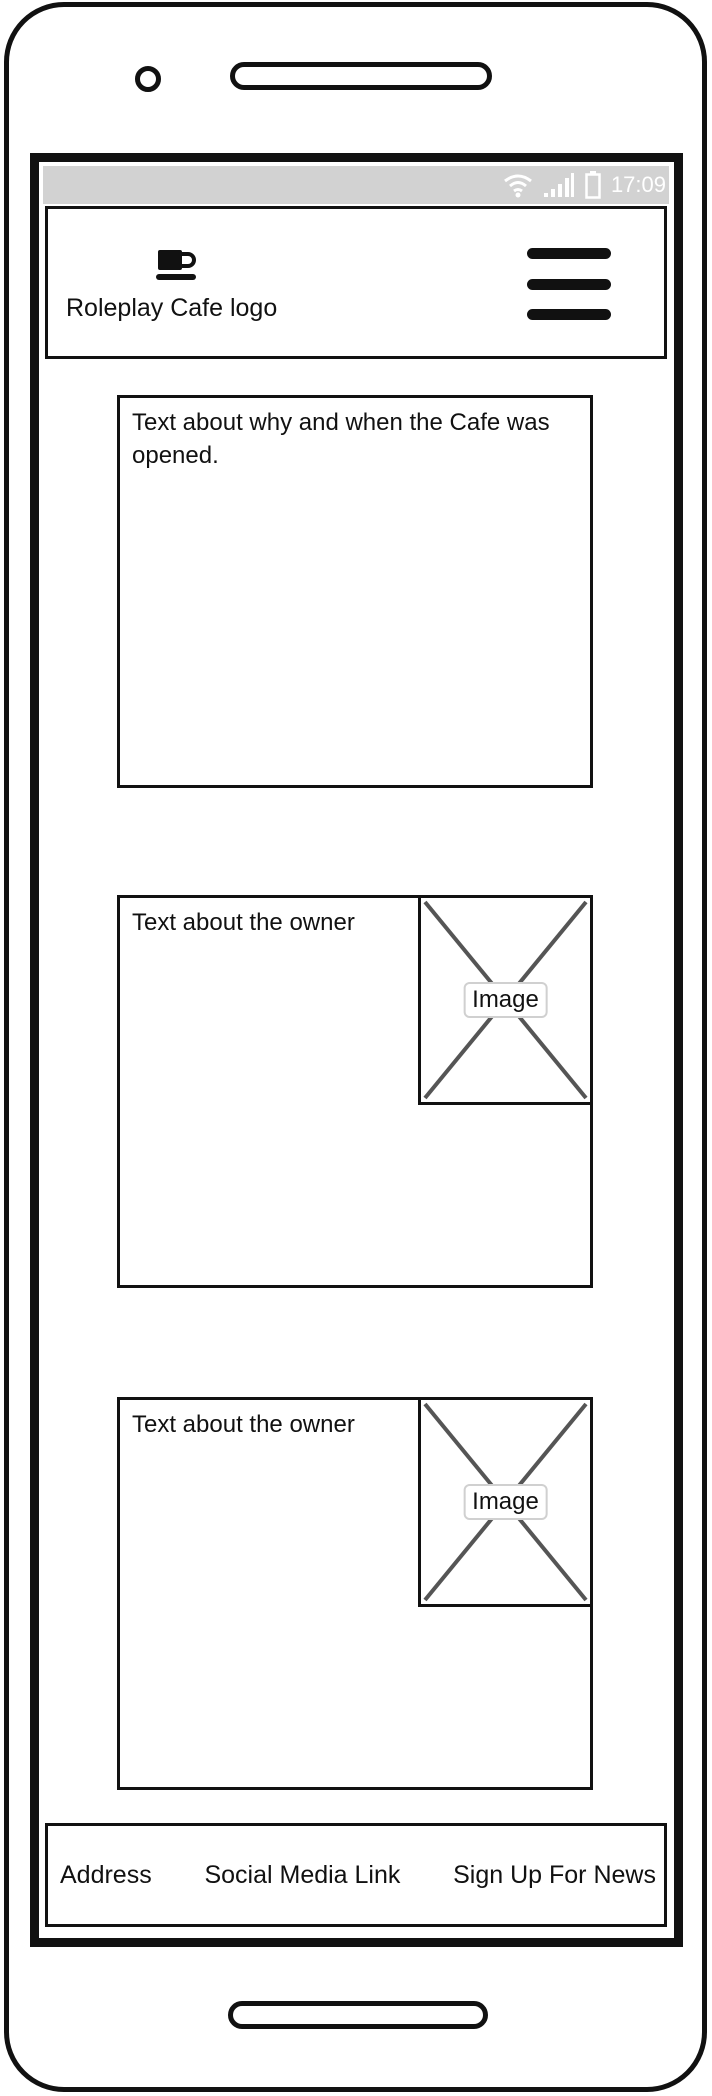  Describe the element at coordinates (584, 185) in the screenshot. I see `status-icons: 17:09` at that location.